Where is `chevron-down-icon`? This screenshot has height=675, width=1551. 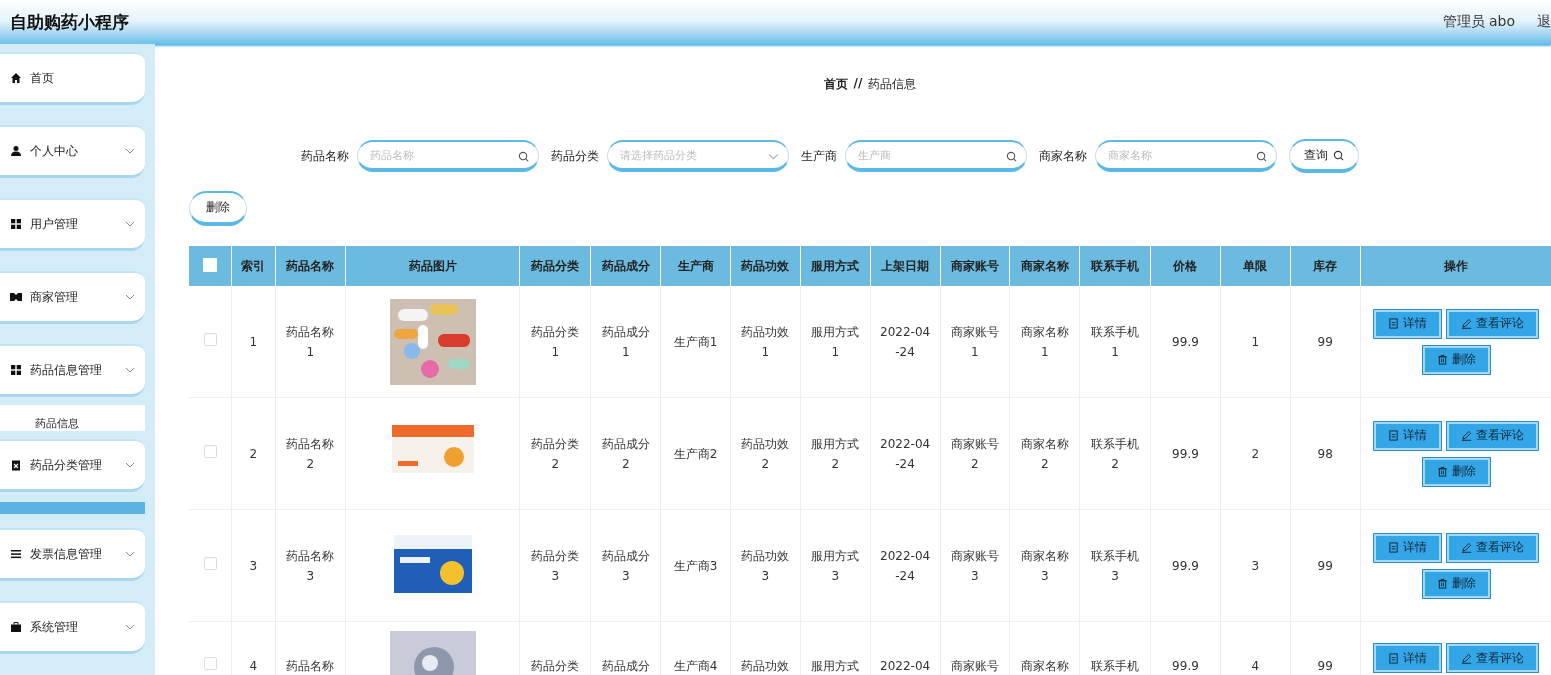
chevron-down-icon is located at coordinates (773, 156).